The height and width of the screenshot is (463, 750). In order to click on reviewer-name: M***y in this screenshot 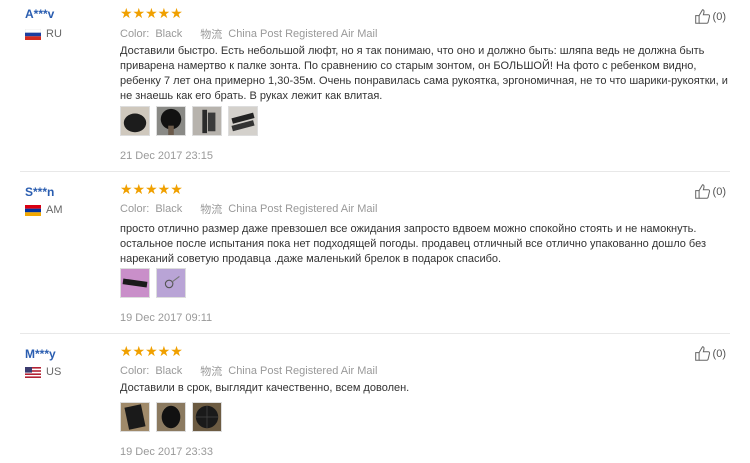, I will do `click(40, 354)`.